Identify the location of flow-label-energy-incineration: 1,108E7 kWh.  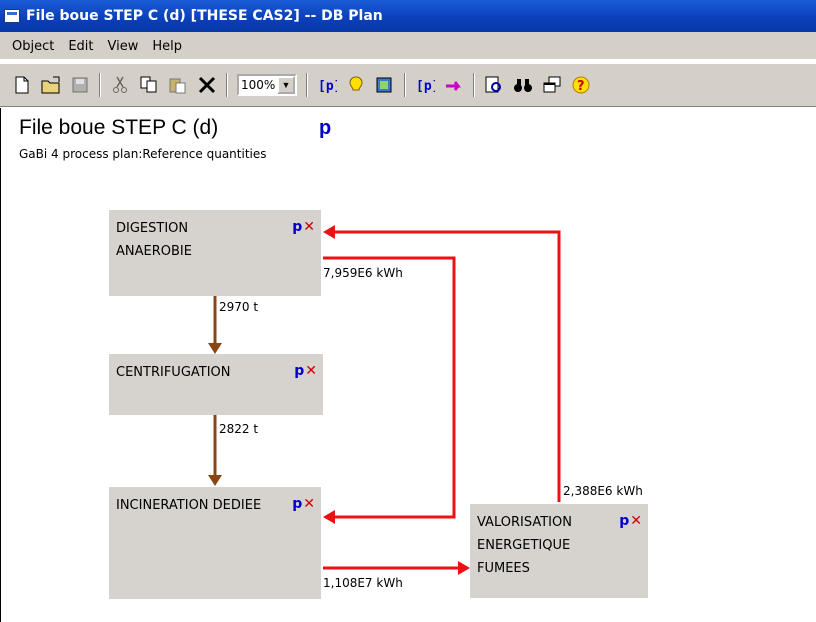
(363, 583).